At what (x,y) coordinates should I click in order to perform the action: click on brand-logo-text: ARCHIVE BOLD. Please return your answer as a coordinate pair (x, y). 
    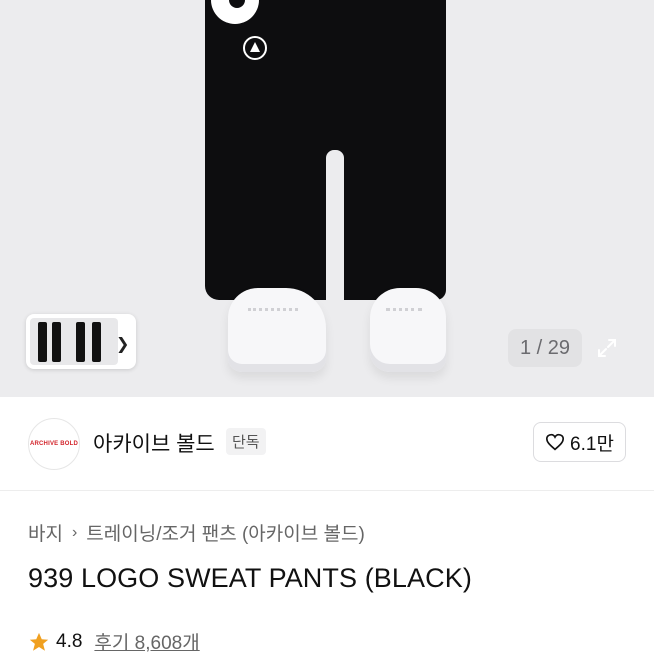
    Looking at the image, I should click on (54, 444).